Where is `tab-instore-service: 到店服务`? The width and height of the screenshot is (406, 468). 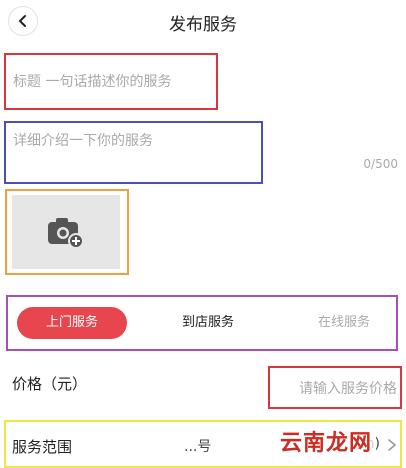 tab-instore-service: 到店服务 is located at coordinates (208, 323).